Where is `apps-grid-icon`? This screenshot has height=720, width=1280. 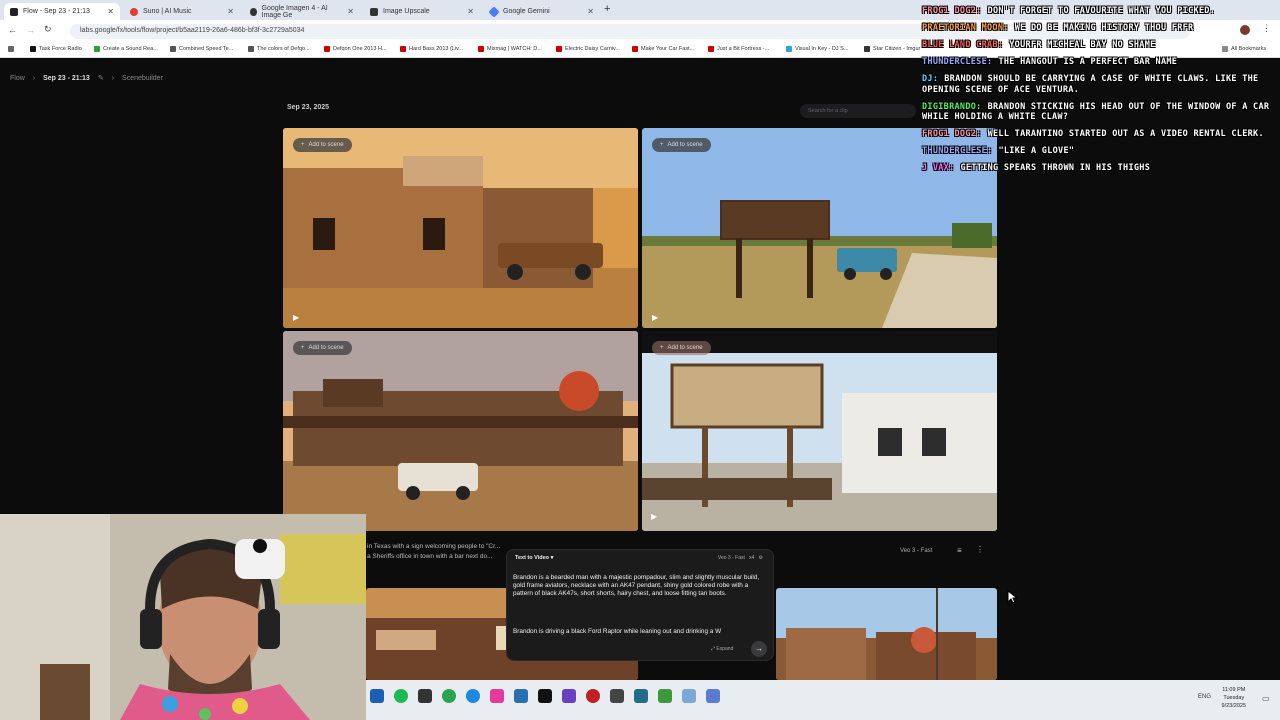
apps-grid-icon is located at coordinates (11, 49).